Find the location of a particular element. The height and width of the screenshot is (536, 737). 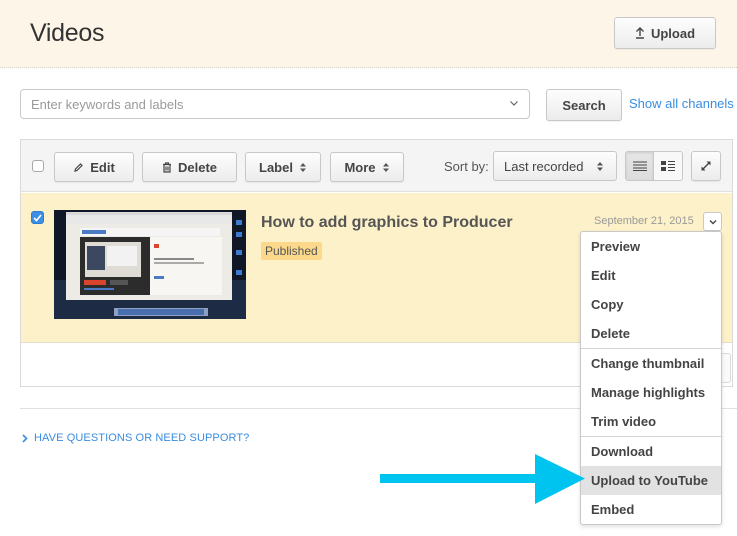

row-checkbox is located at coordinates (37, 217).